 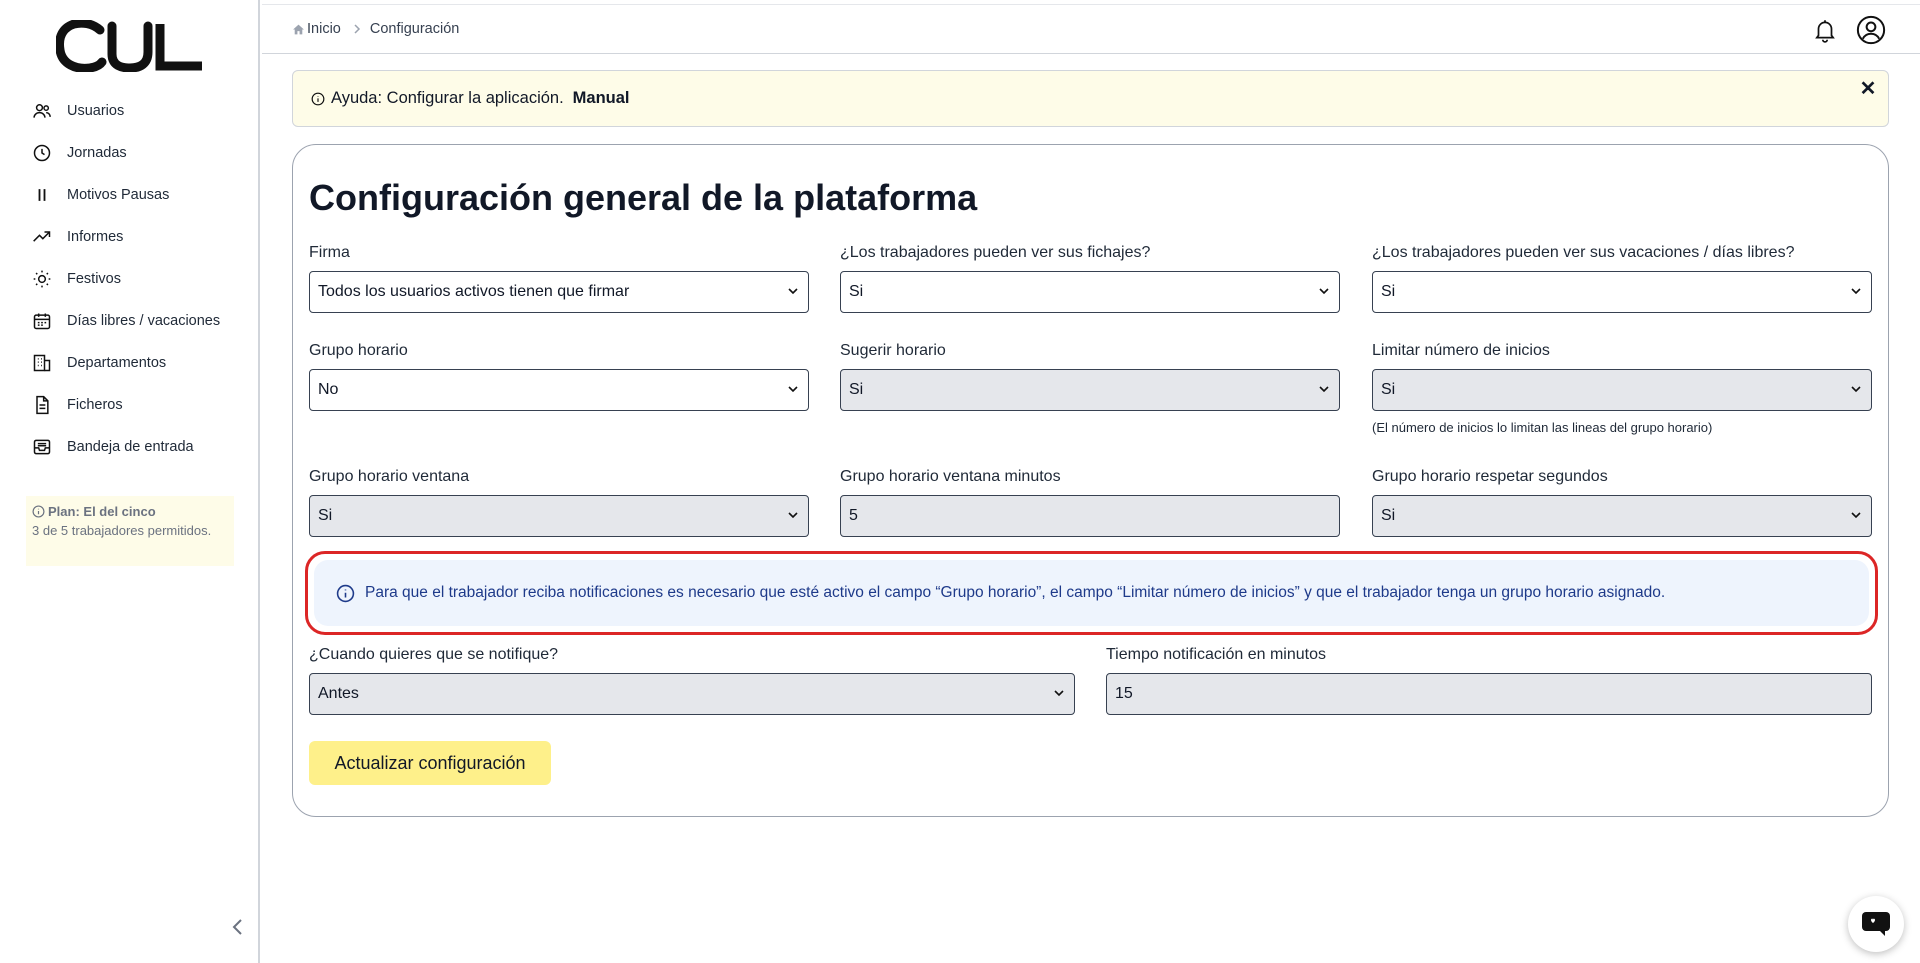 I want to click on field-label: Grupo horario ventana, so click(x=389, y=476).